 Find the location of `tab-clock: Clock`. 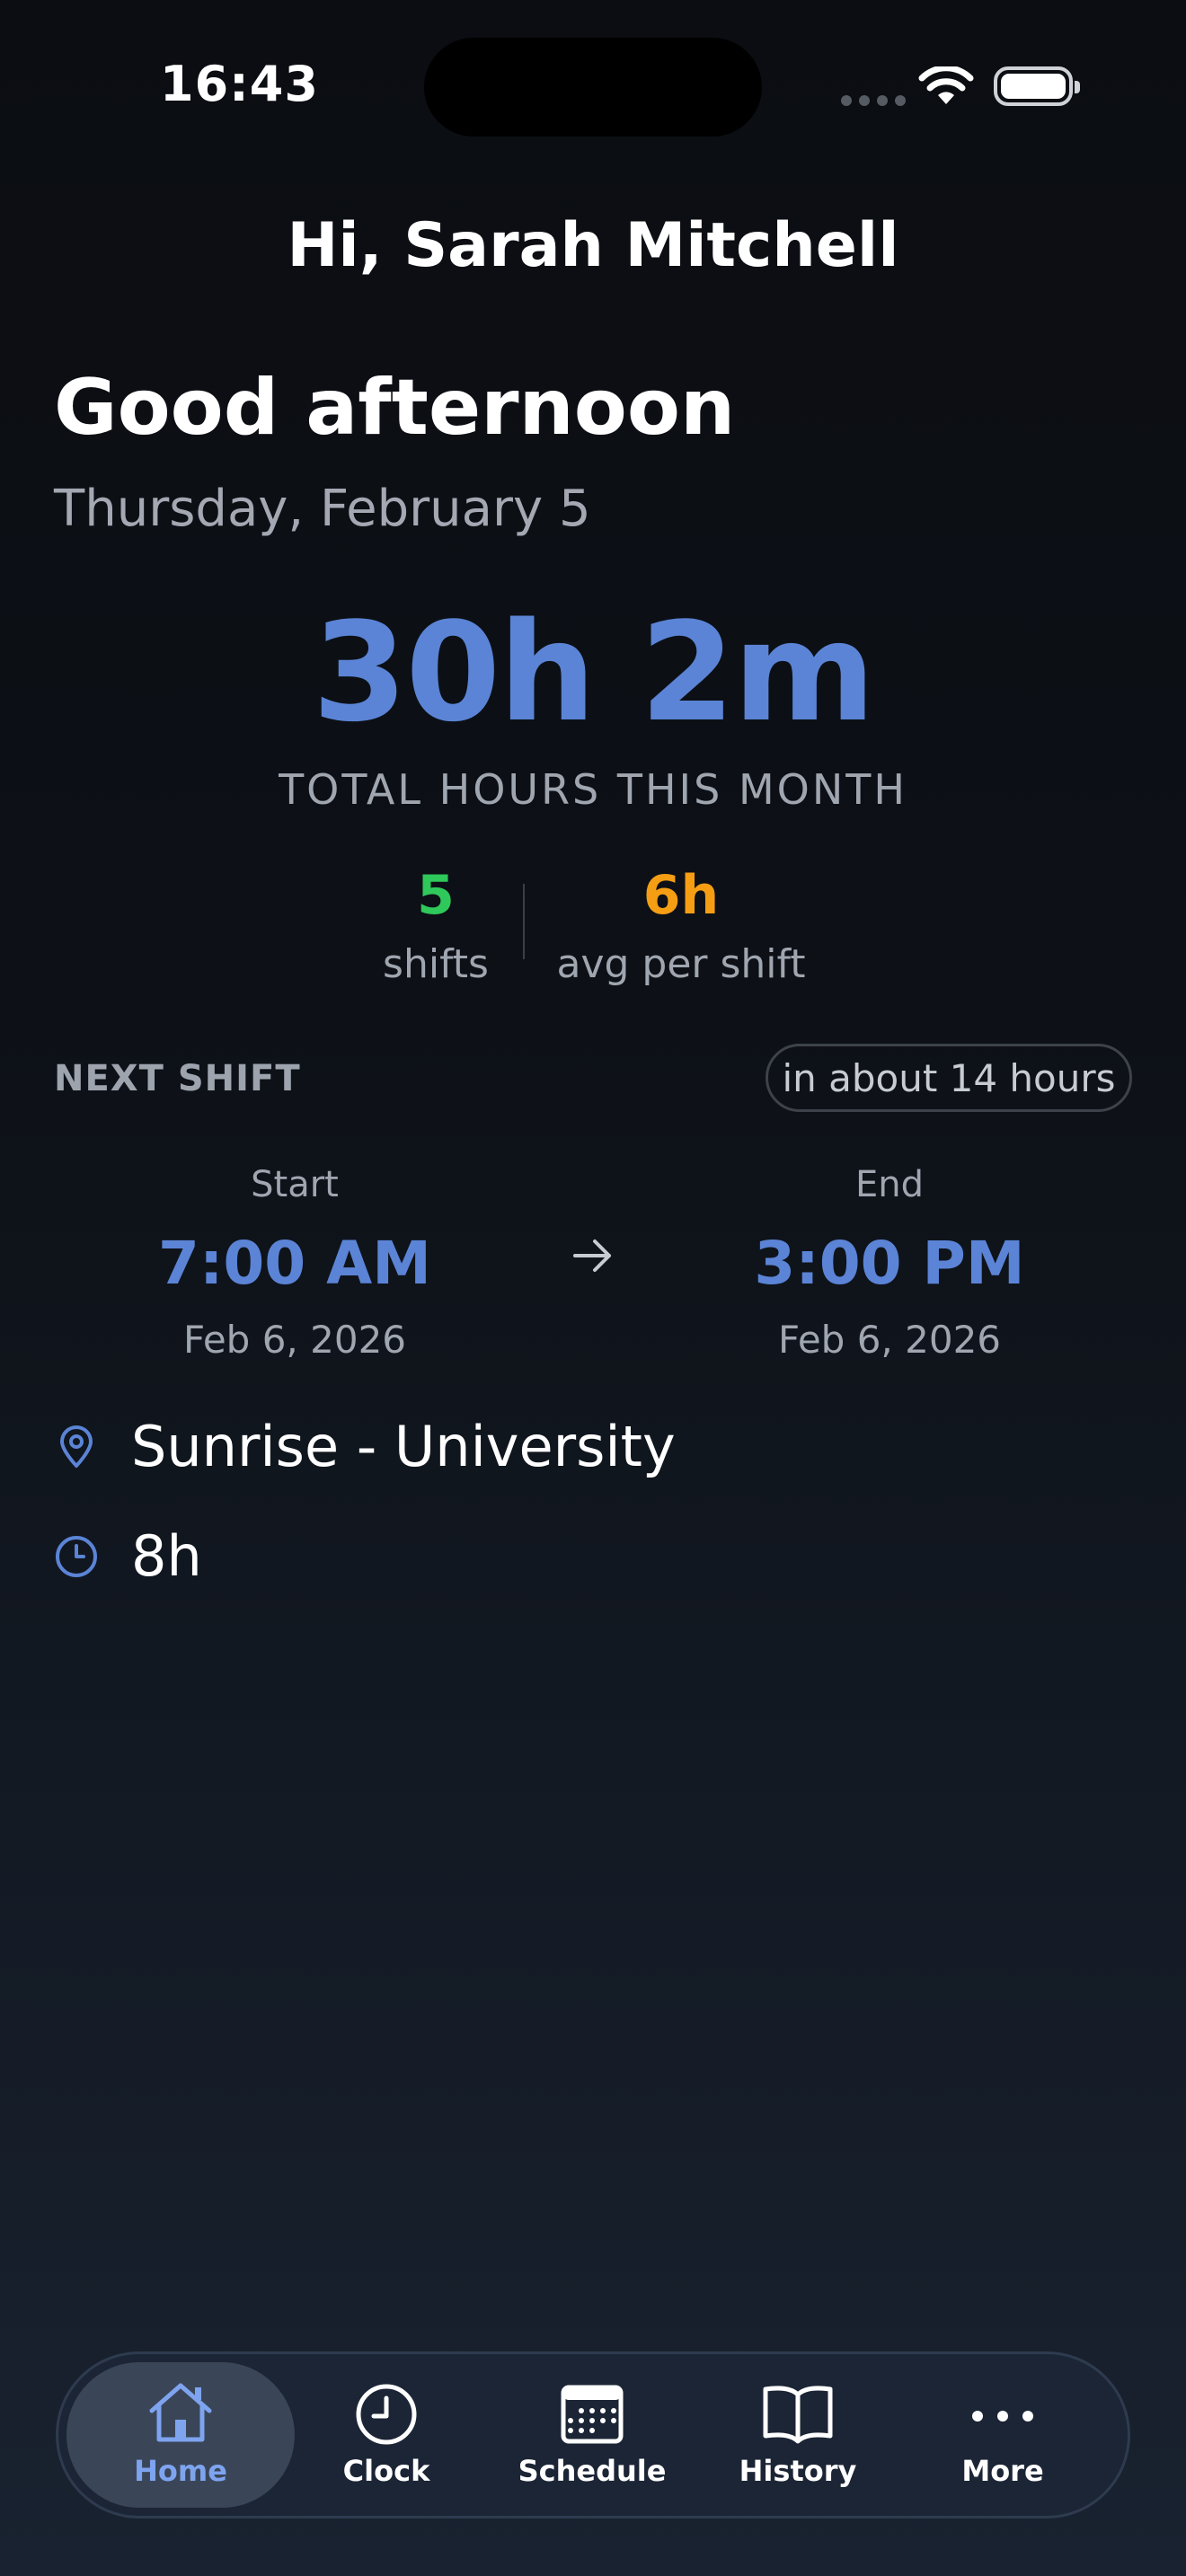

tab-clock: Clock is located at coordinates (386, 2434).